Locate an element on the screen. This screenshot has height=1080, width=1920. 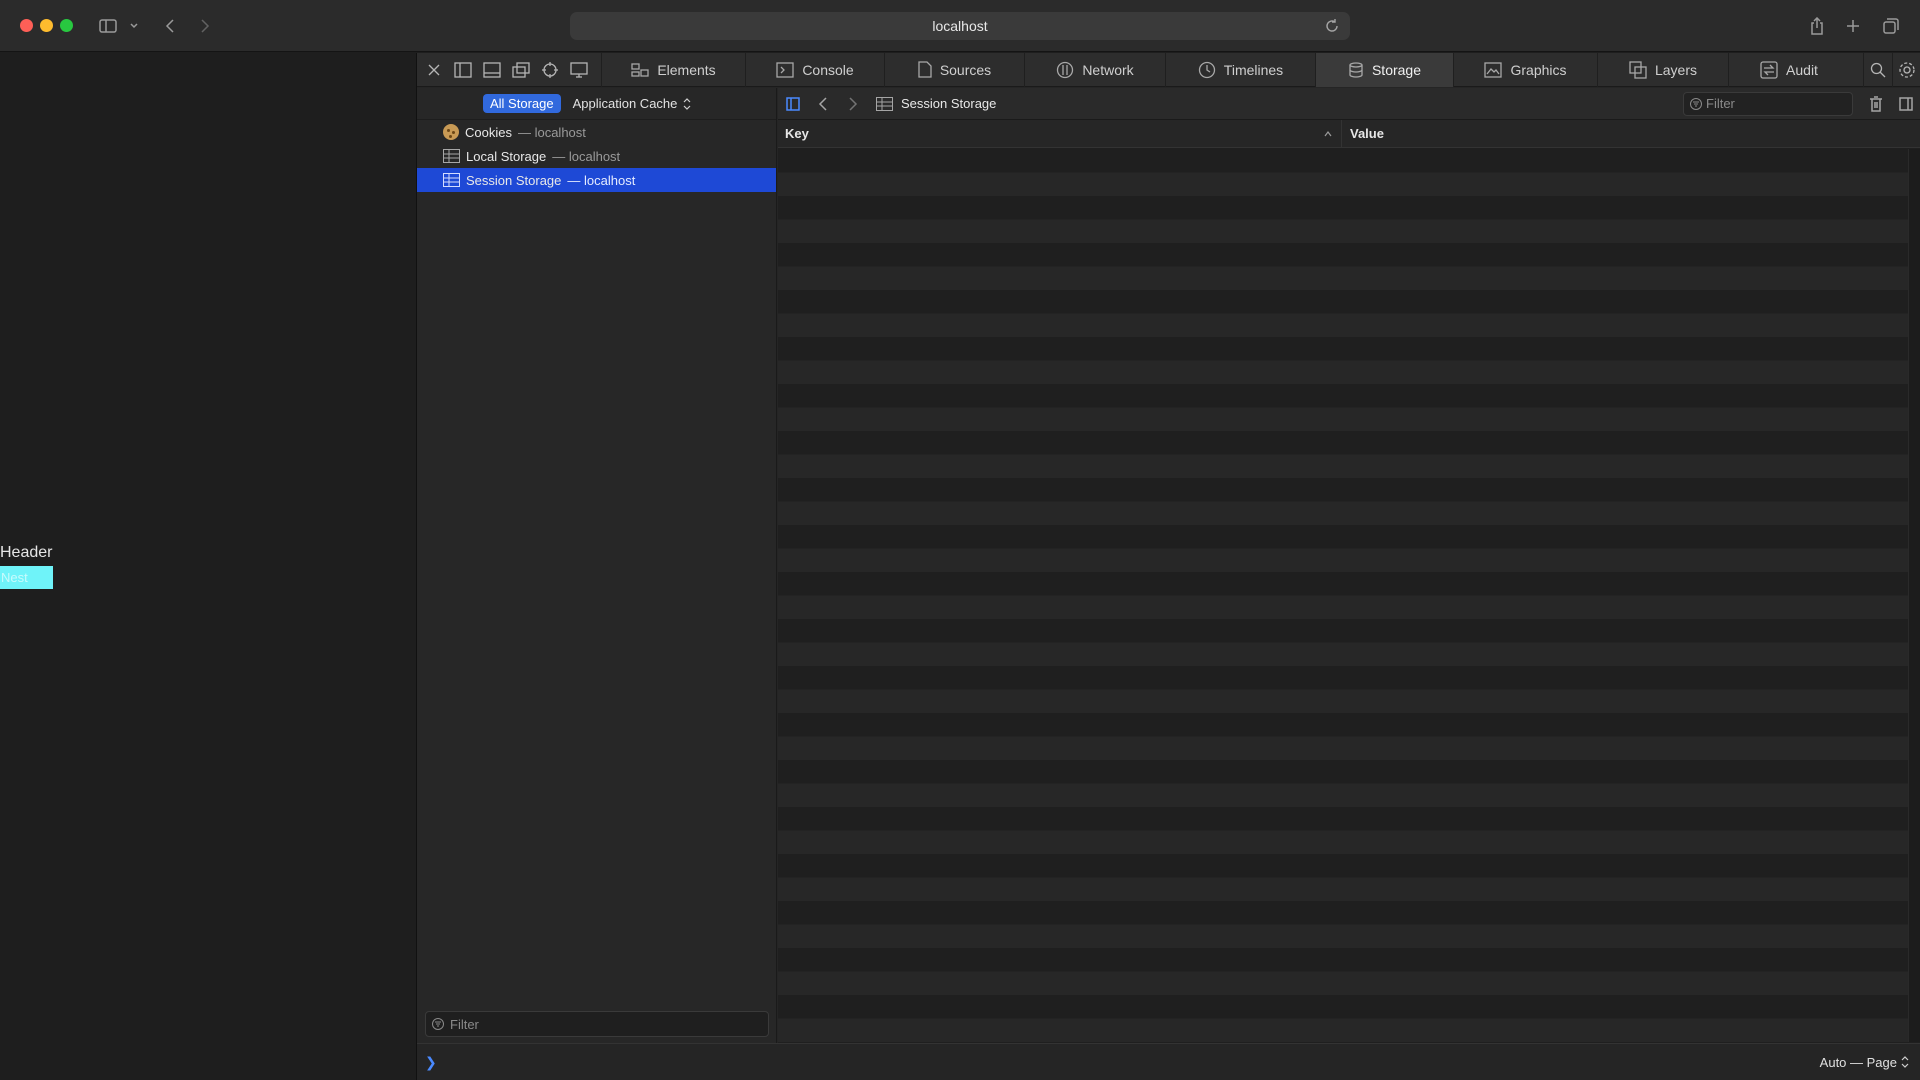
page-nest-box: Nest is located at coordinates (26, 577).